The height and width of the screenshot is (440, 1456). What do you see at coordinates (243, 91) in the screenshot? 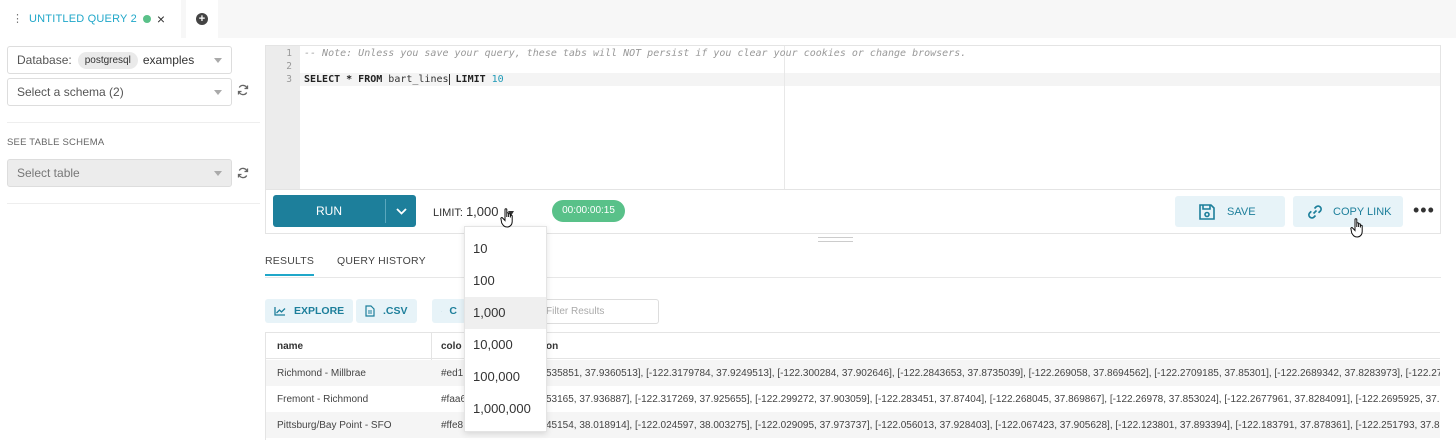
I see `refresh-schema-icon` at bounding box center [243, 91].